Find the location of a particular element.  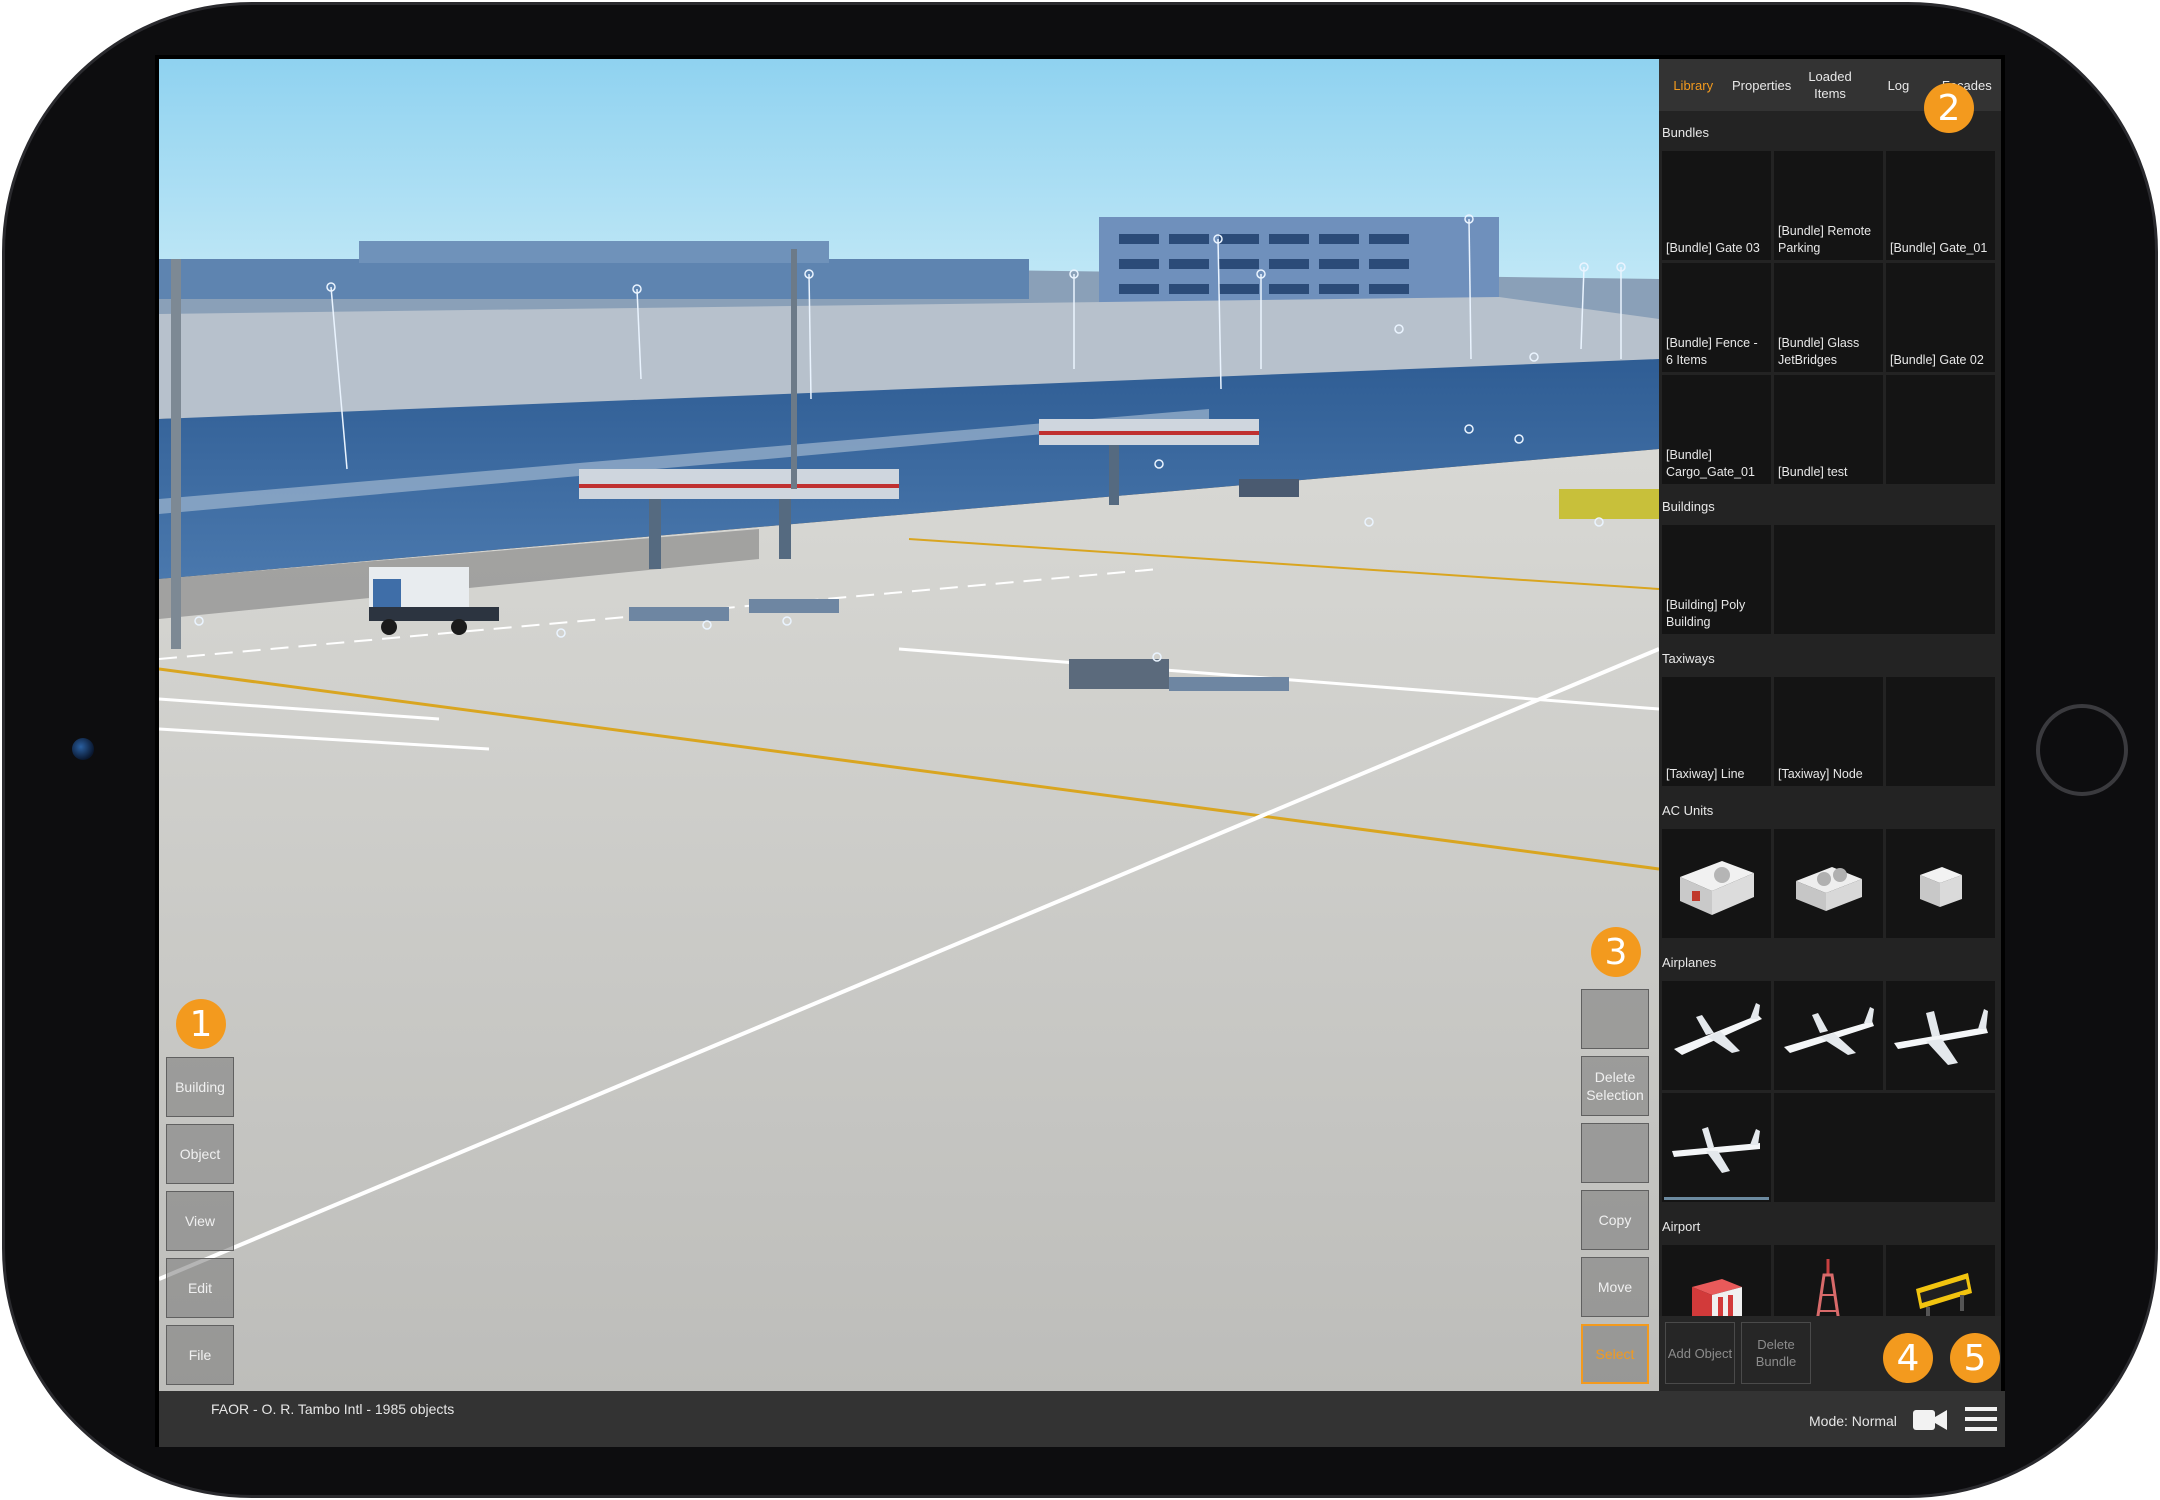

select-button: Select is located at coordinates (1615, 1354).